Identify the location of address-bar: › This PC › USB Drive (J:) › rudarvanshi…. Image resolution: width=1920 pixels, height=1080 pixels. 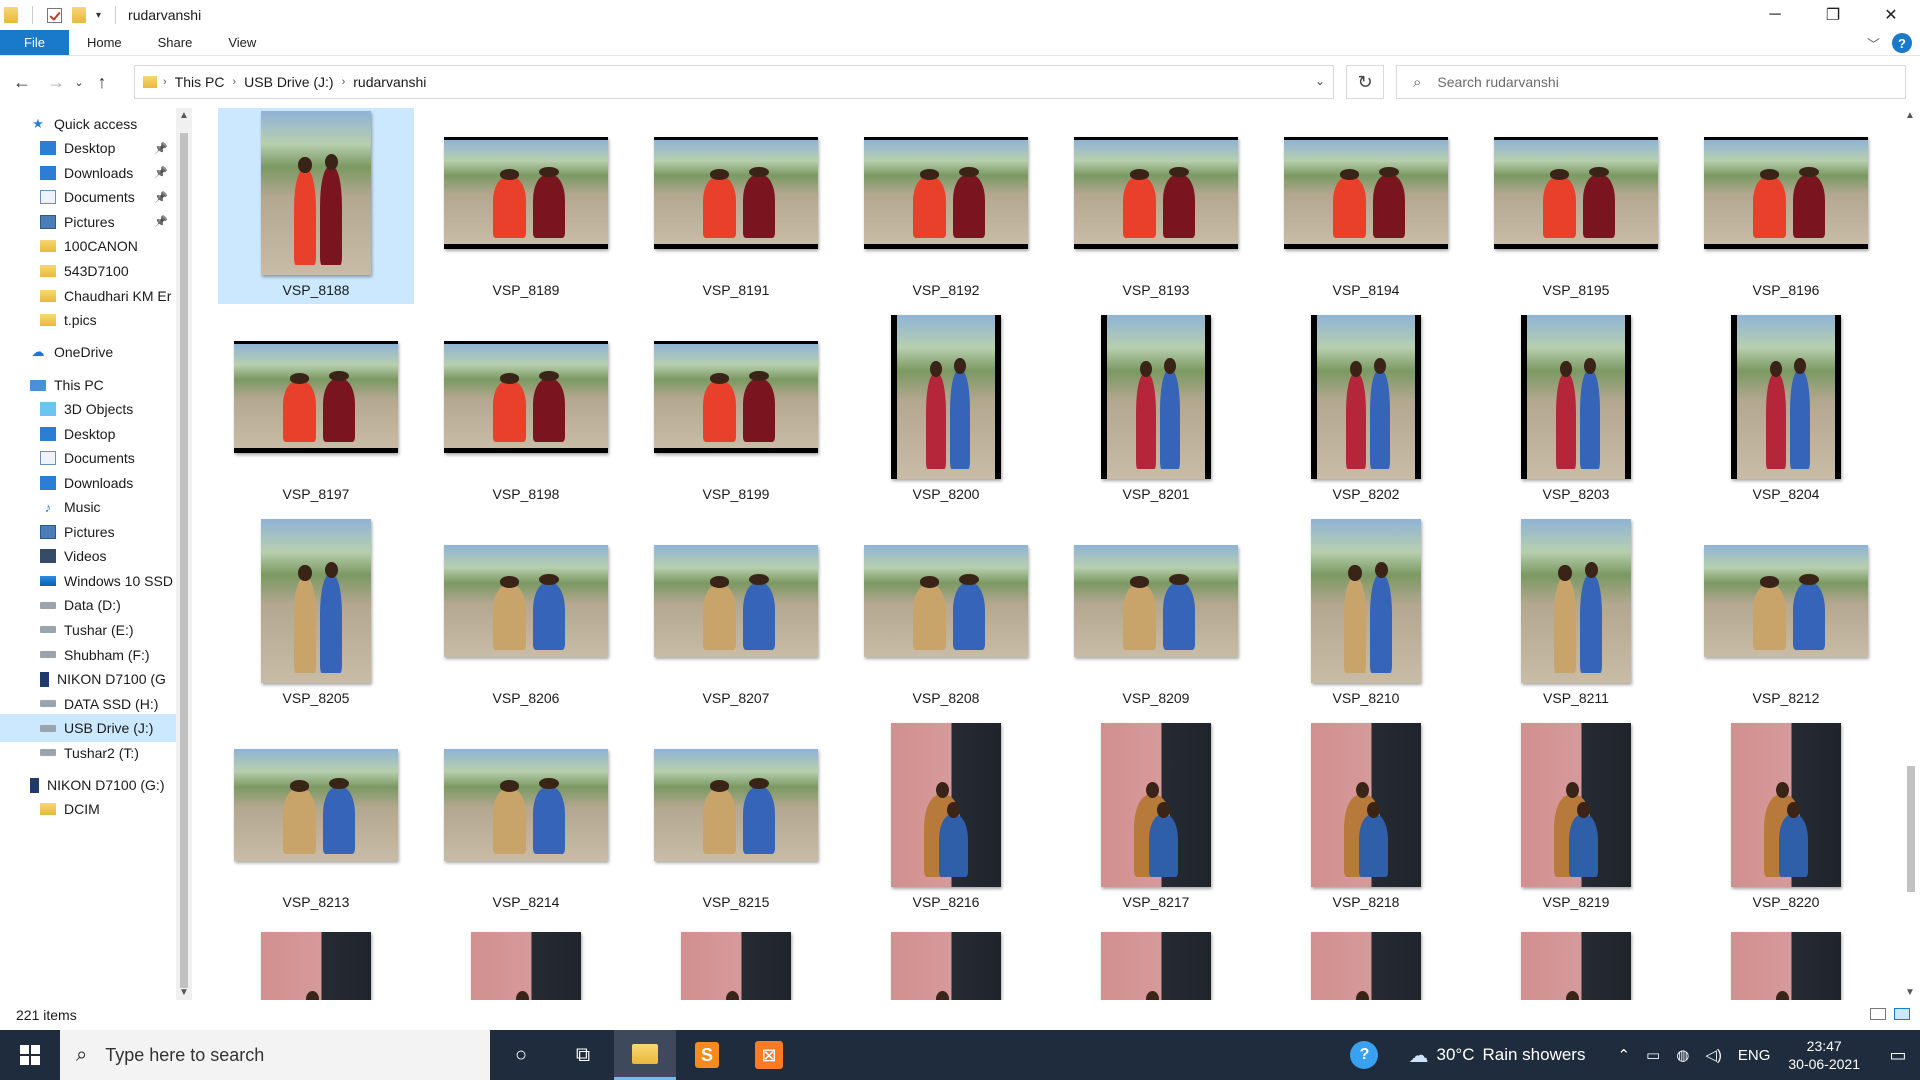
(734, 82).